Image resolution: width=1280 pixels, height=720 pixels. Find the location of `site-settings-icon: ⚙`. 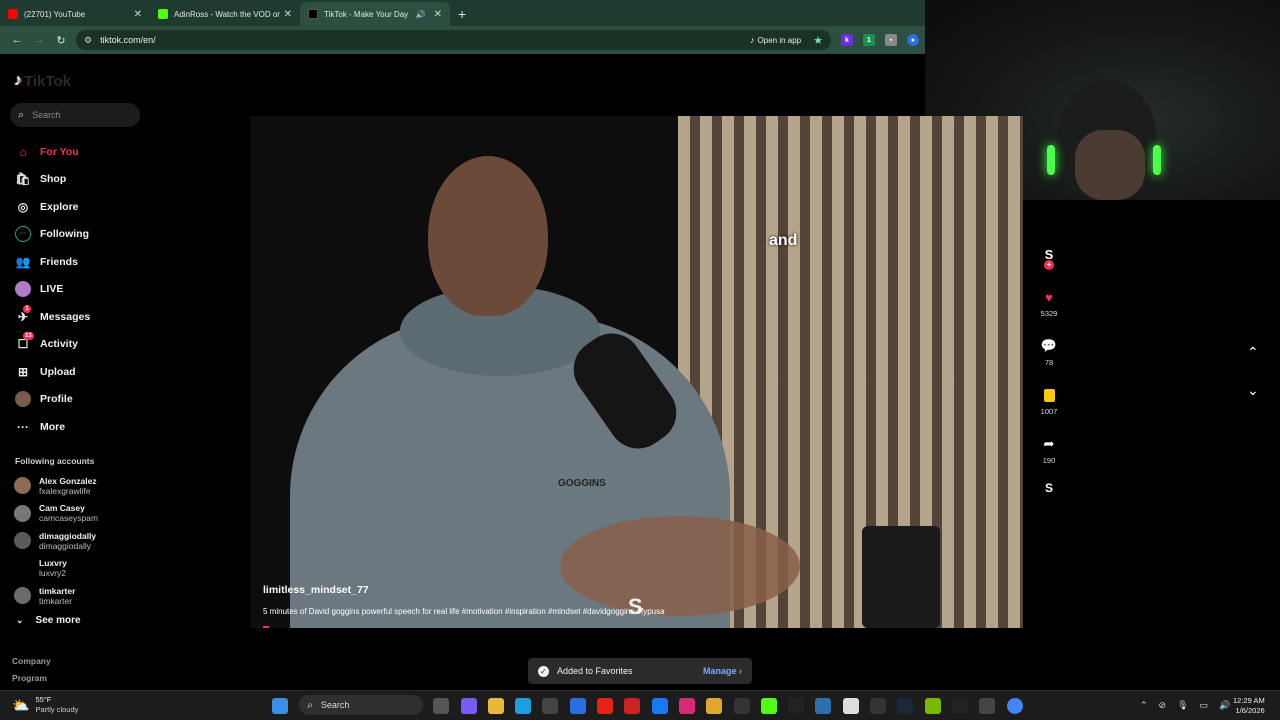

site-settings-icon: ⚙ is located at coordinates (88, 40).